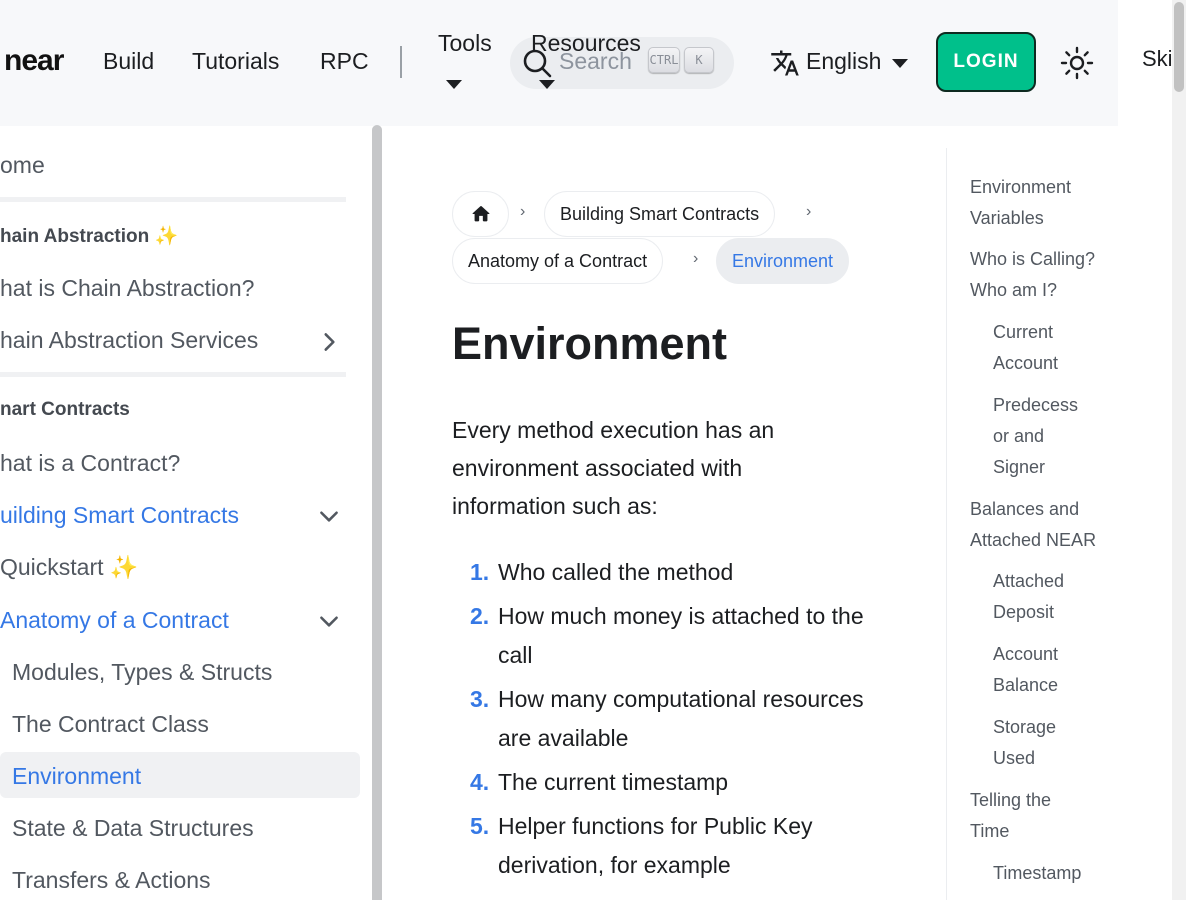 The height and width of the screenshot is (900, 1186). I want to click on login-button: LOGIN, so click(986, 62).